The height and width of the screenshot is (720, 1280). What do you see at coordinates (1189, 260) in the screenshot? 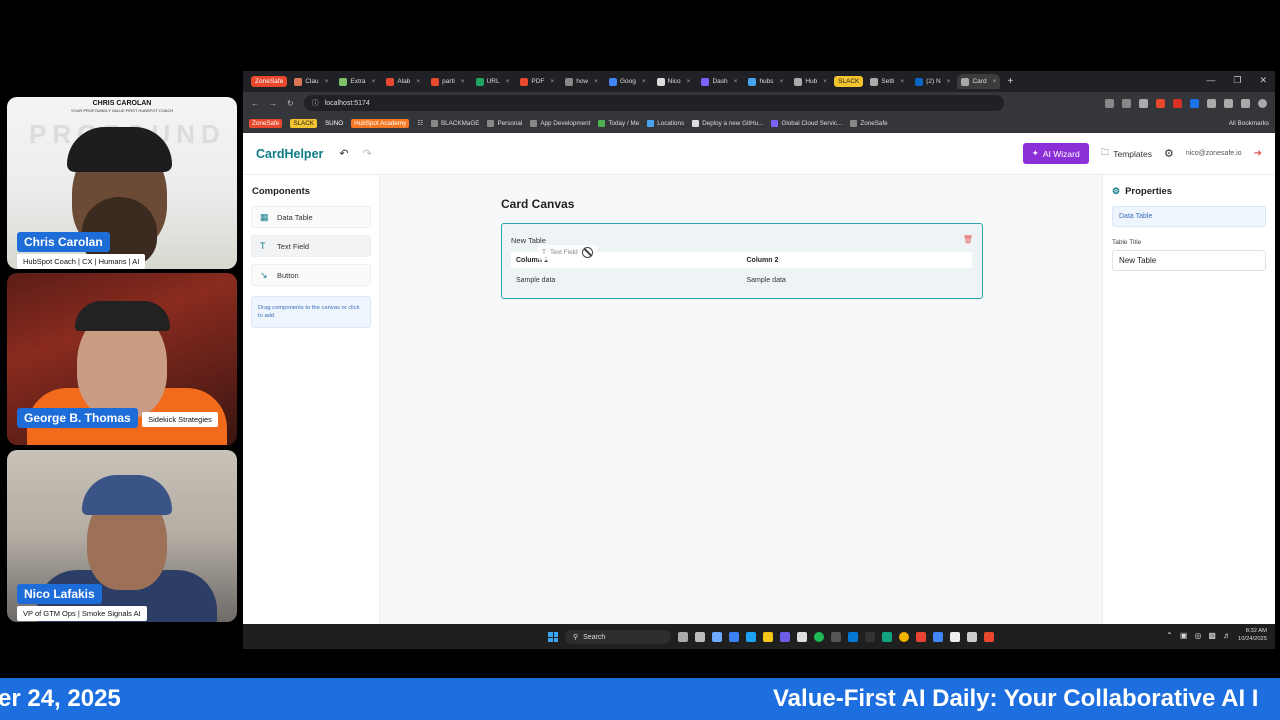
I see `table-title-input: New Table` at bounding box center [1189, 260].